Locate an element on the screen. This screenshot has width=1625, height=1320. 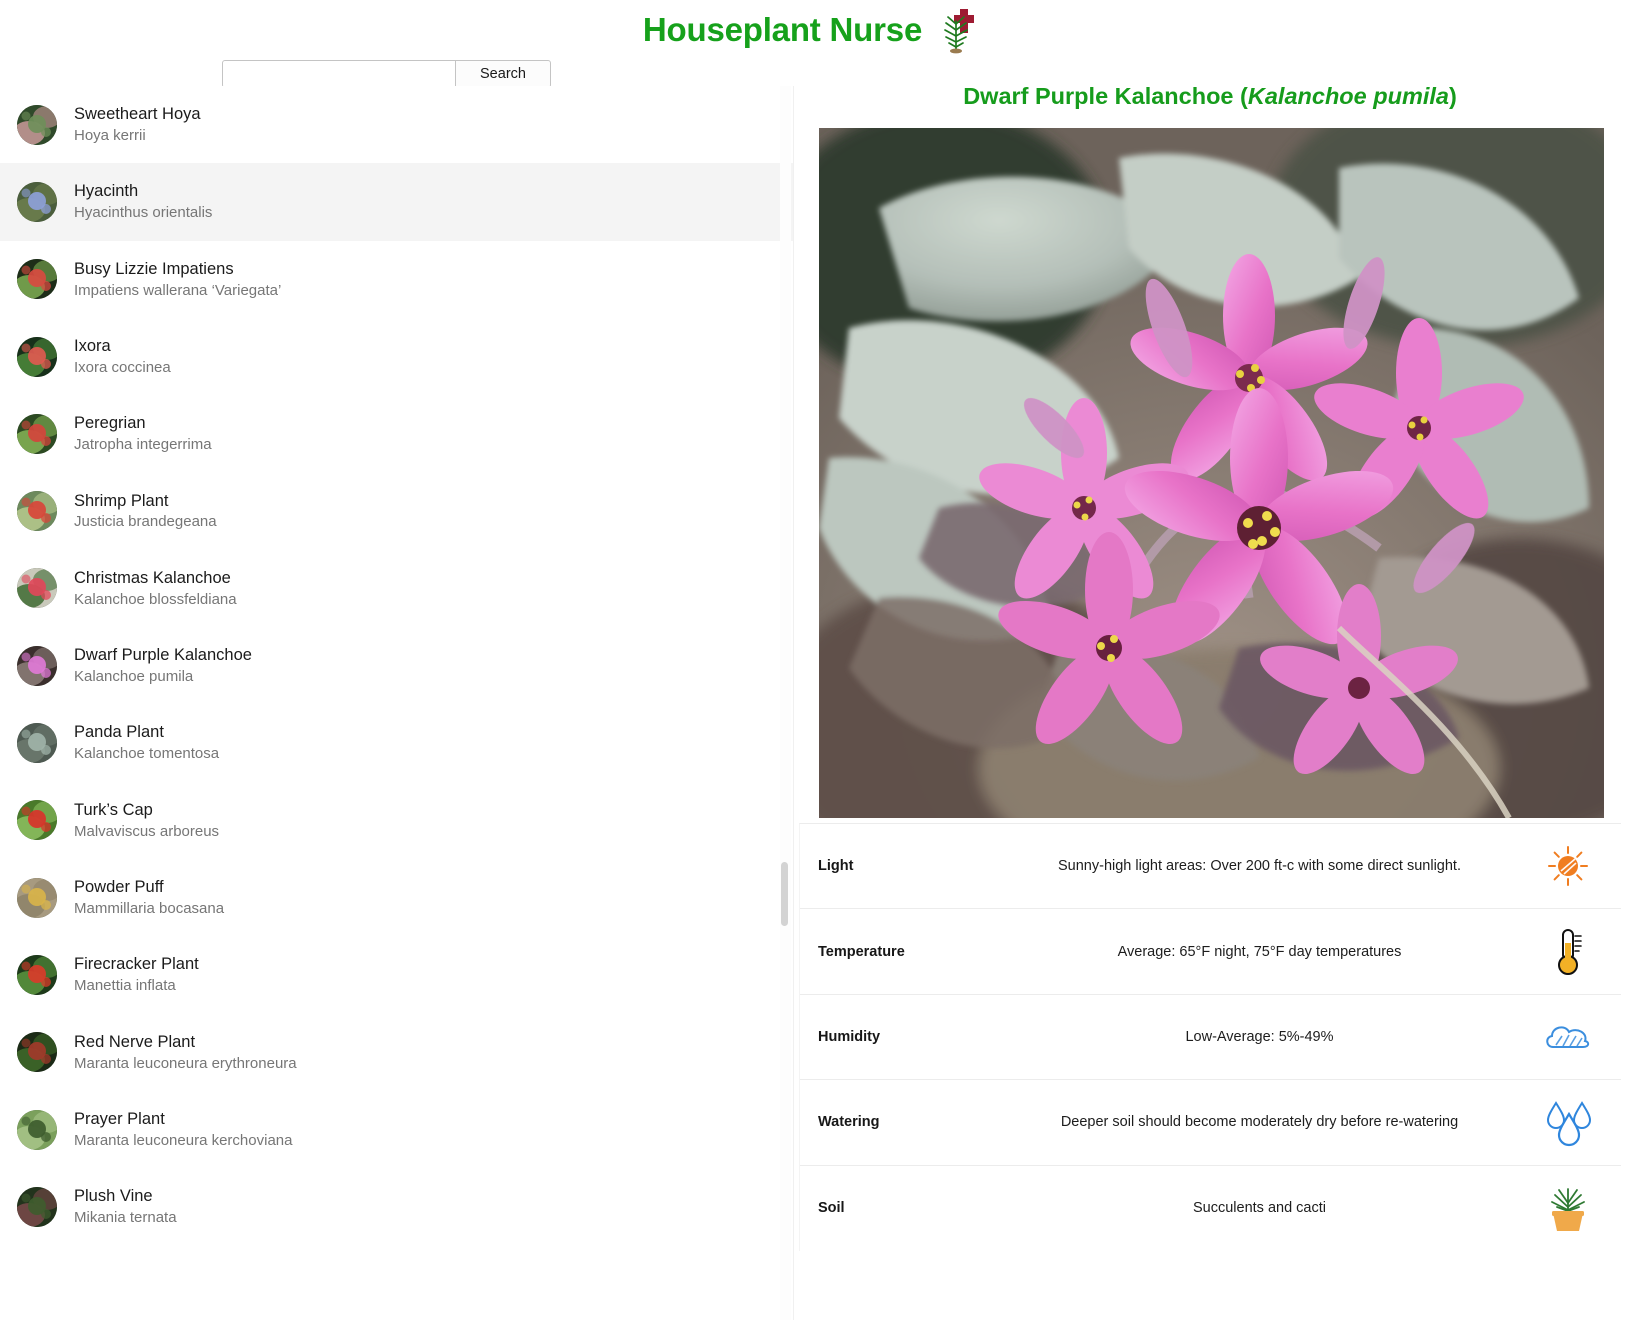
list-scrollbar-track is located at coordinates (785, 703).